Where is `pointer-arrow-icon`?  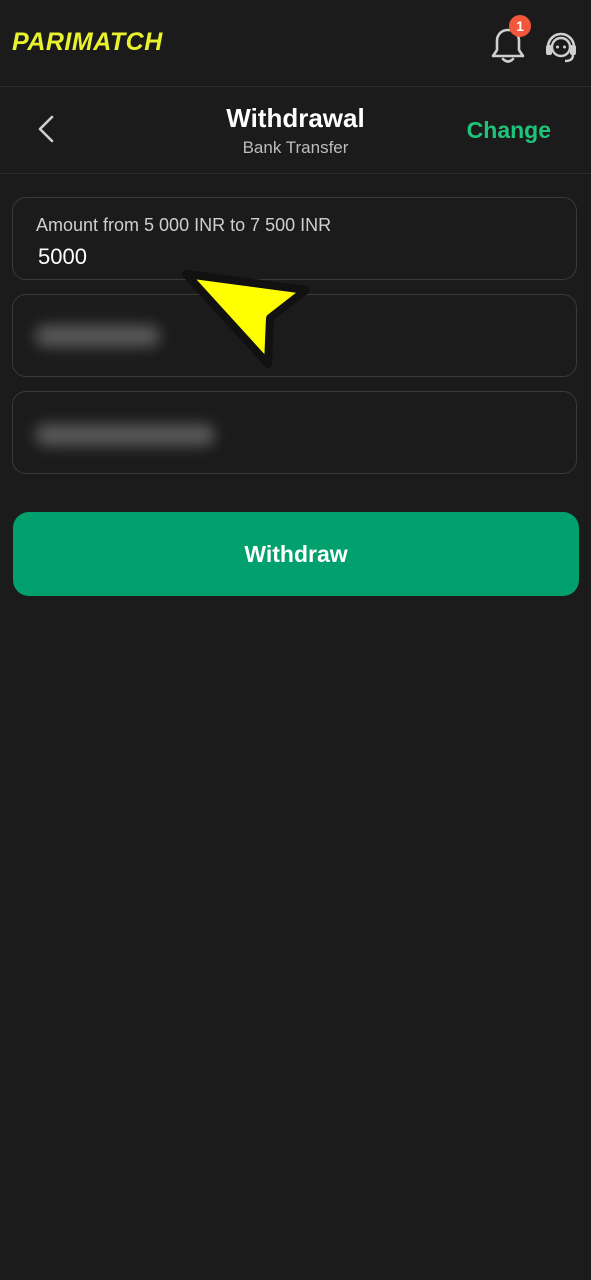
pointer-arrow-icon is located at coordinates (245, 317).